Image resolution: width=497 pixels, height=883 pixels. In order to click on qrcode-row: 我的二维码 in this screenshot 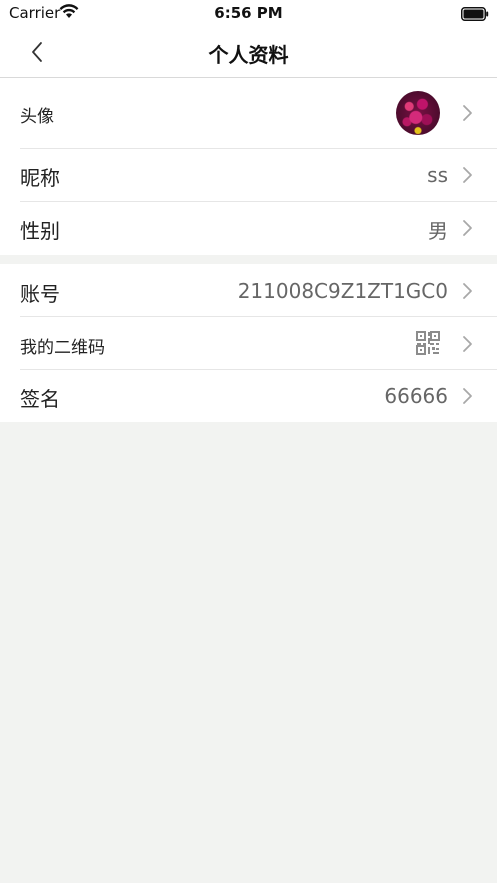, I will do `click(248, 343)`.